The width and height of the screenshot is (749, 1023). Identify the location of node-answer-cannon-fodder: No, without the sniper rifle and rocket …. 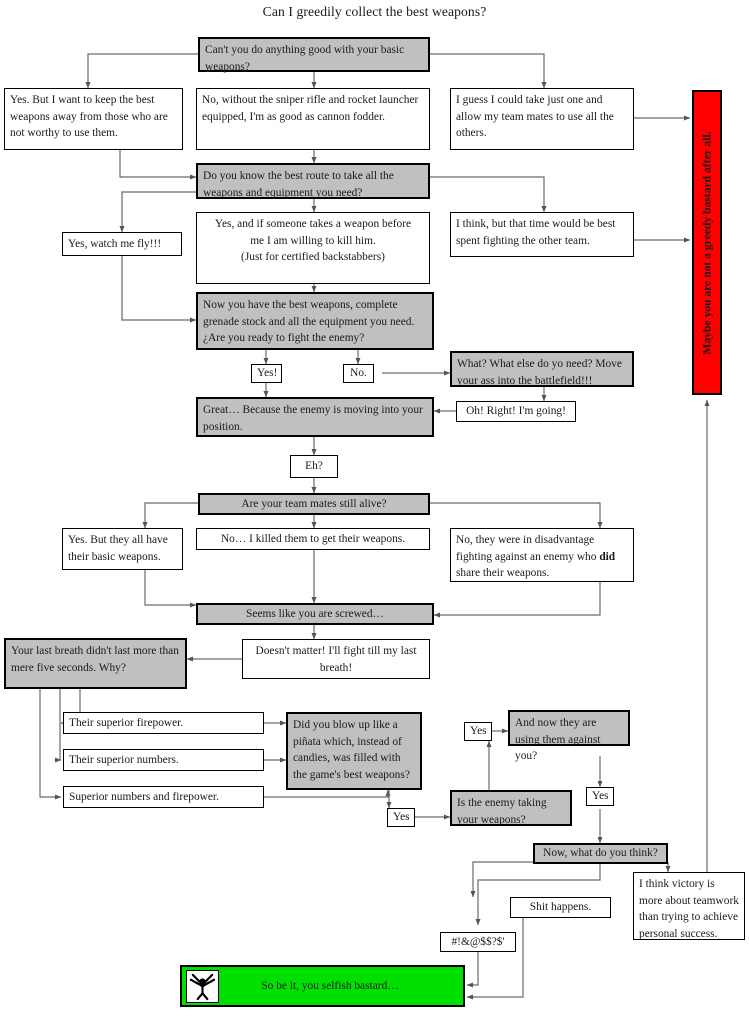
(313, 119).